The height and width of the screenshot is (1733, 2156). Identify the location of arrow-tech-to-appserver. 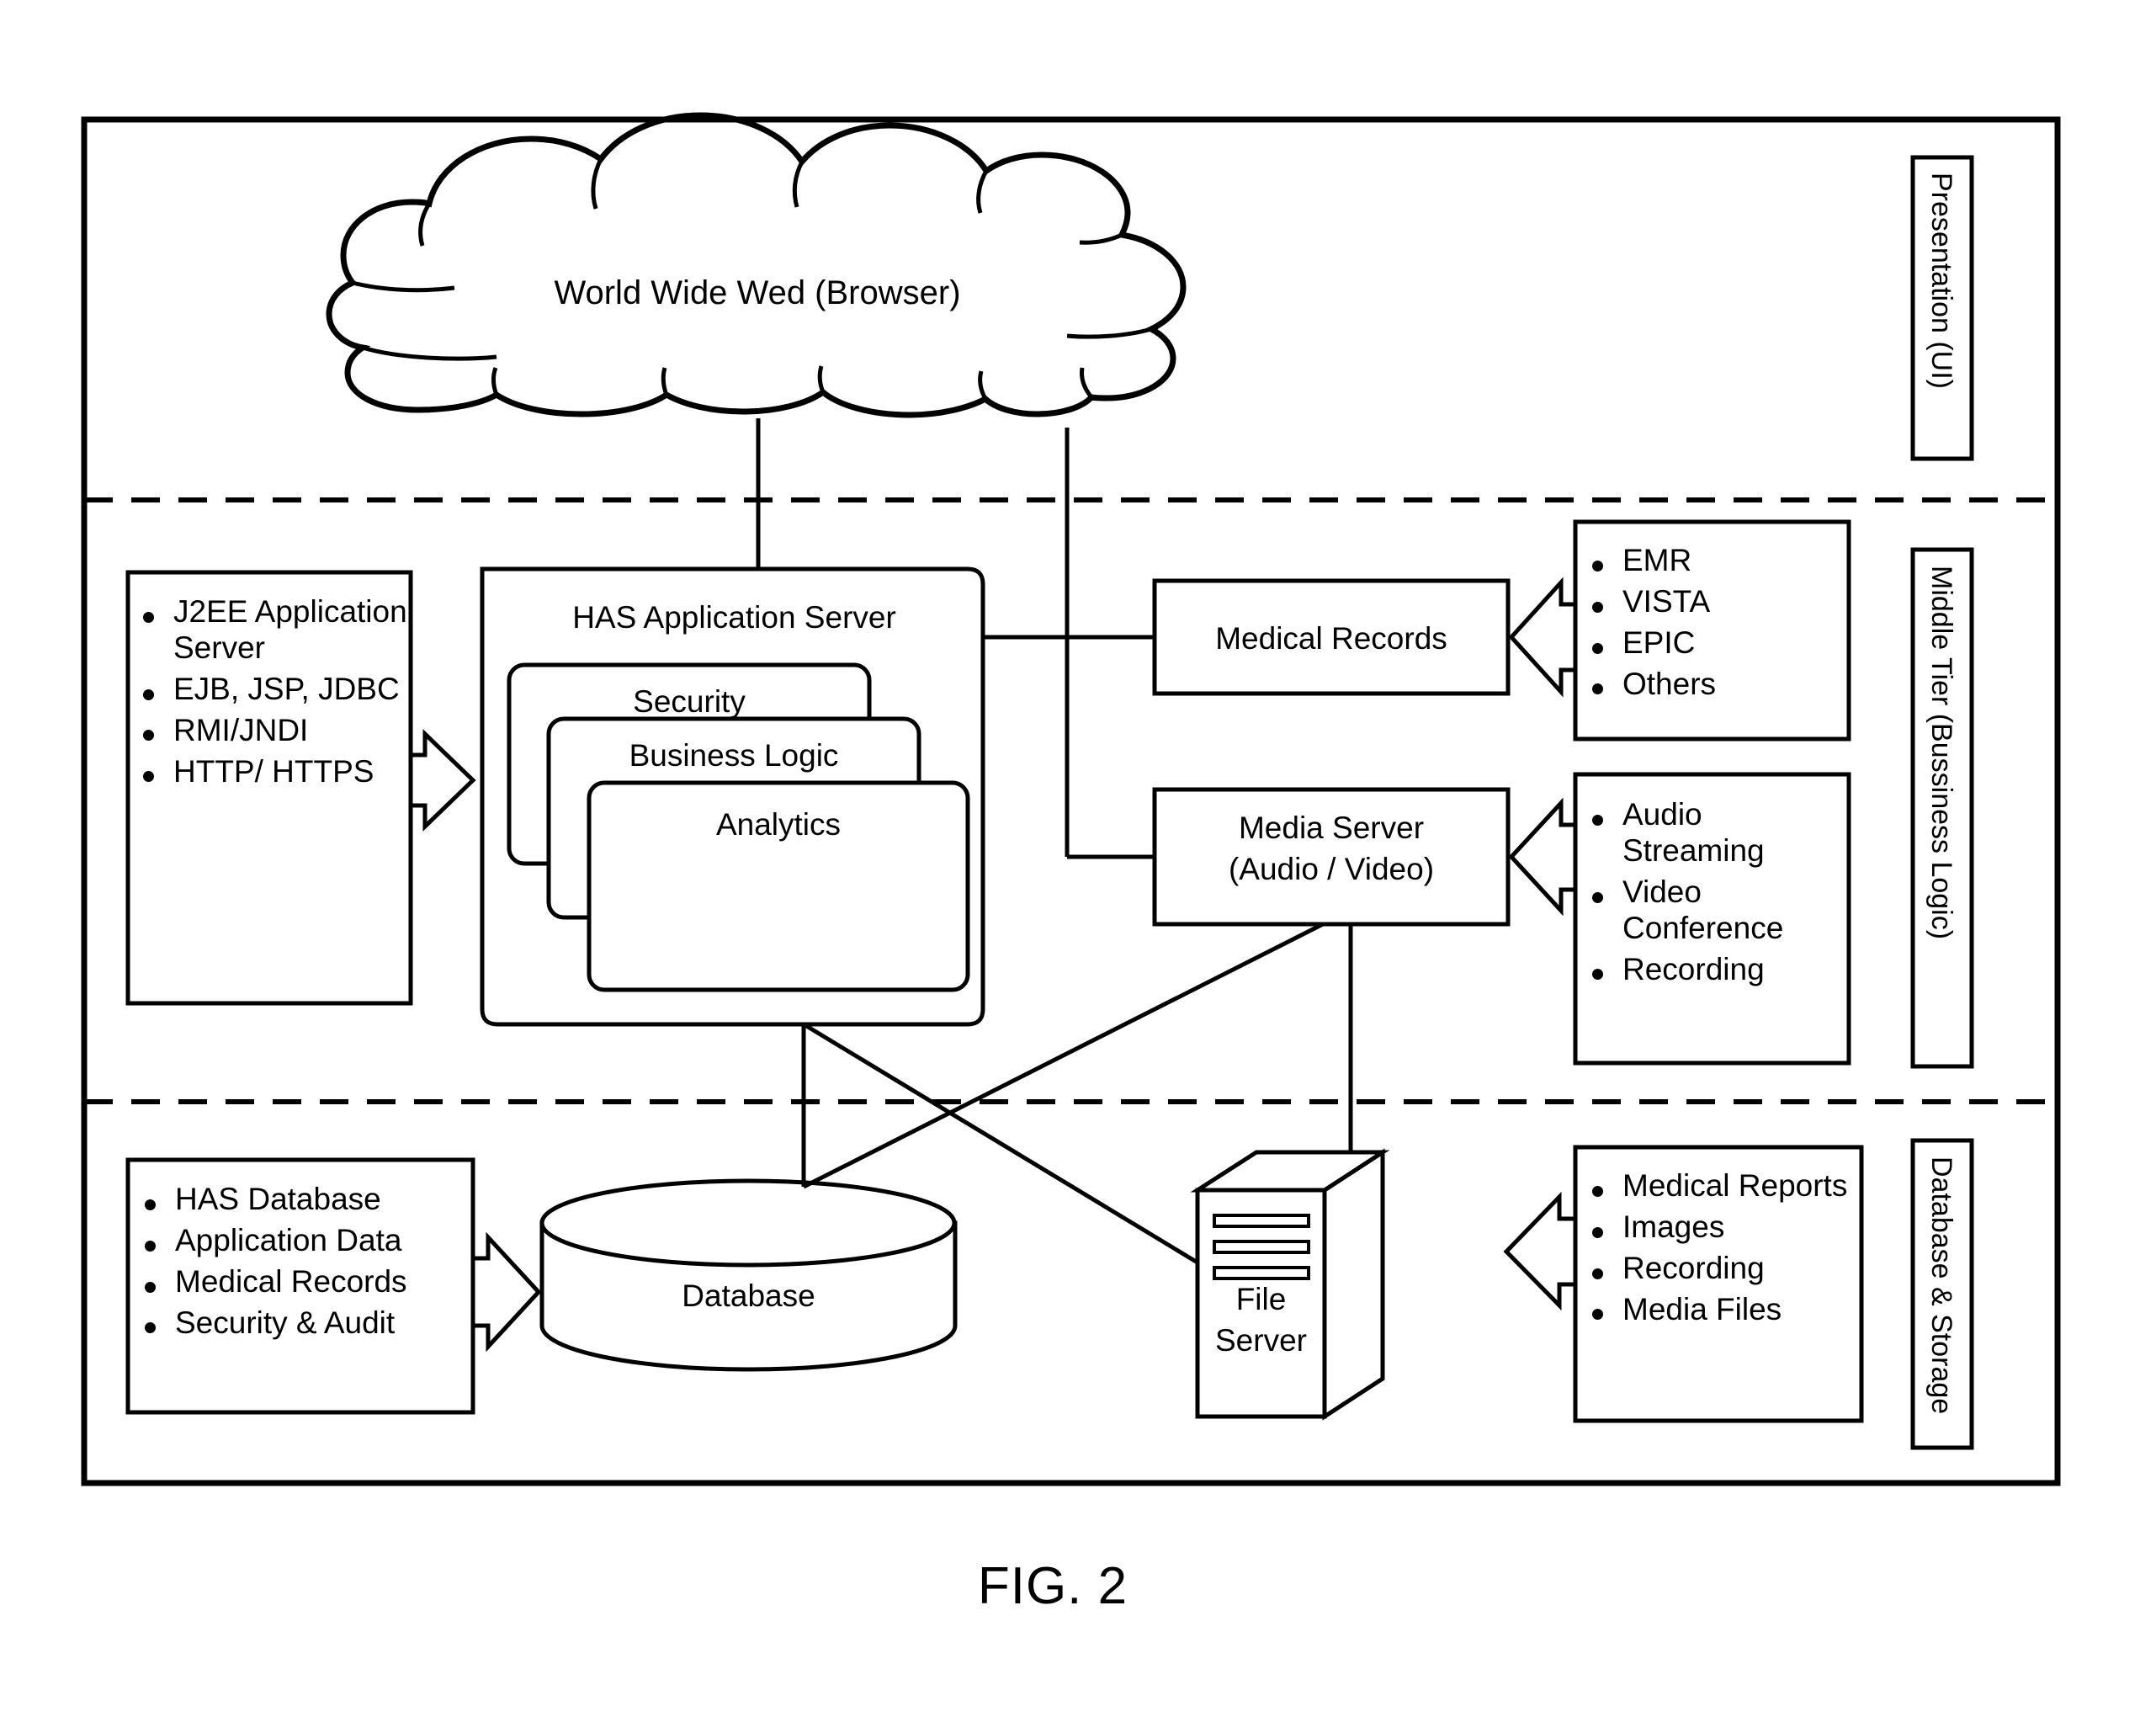
(443, 780).